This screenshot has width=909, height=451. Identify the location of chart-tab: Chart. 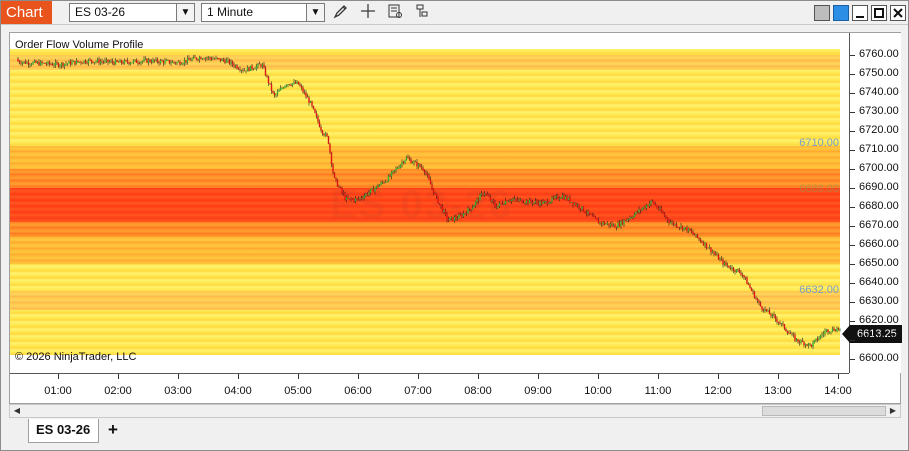
(26, 12).